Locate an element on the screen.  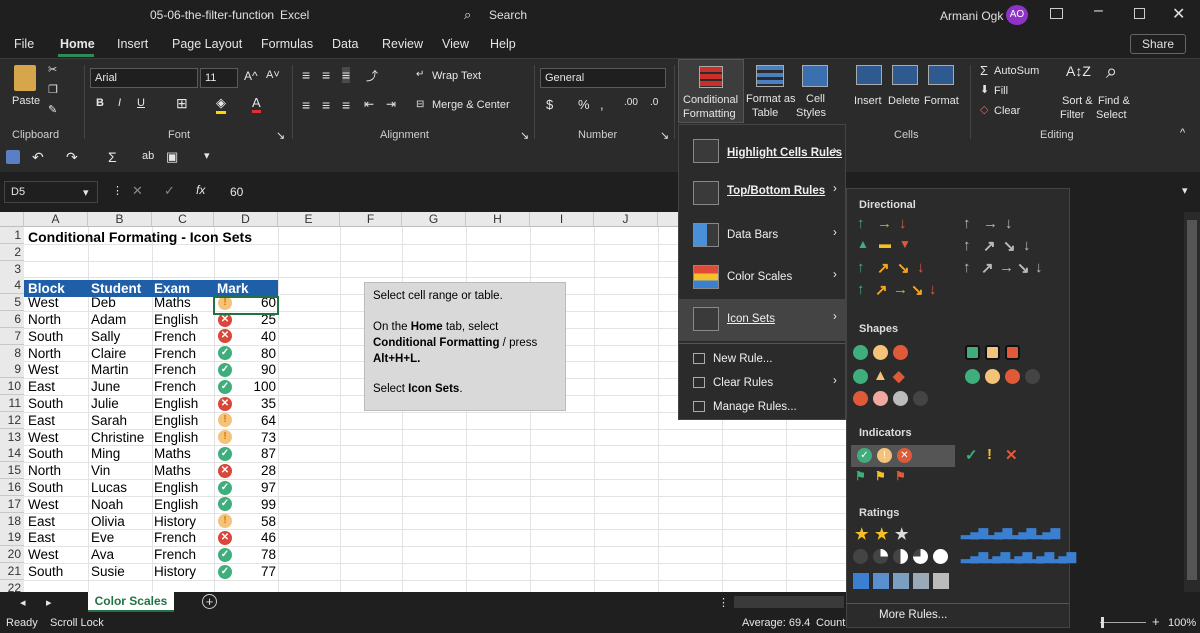
cell-mark: 35 is located at coordinates (255, 403).